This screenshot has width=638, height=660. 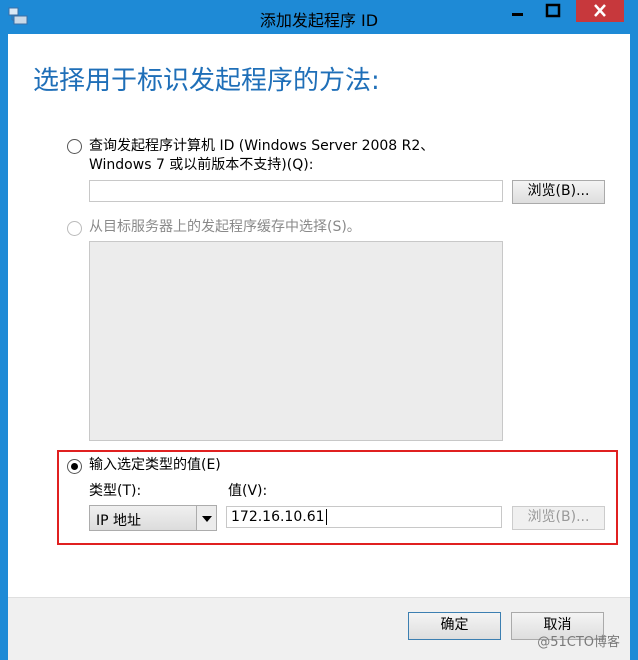 What do you see at coordinates (74, 228) in the screenshot?
I see `cache-select-radio` at bounding box center [74, 228].